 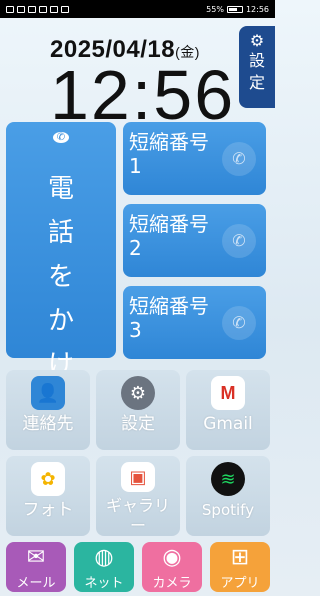 What do you see at coordinates (137, 9) in the screenshot?
I see `status-bar: 55% 12:56` at bounding box center [137, 9].